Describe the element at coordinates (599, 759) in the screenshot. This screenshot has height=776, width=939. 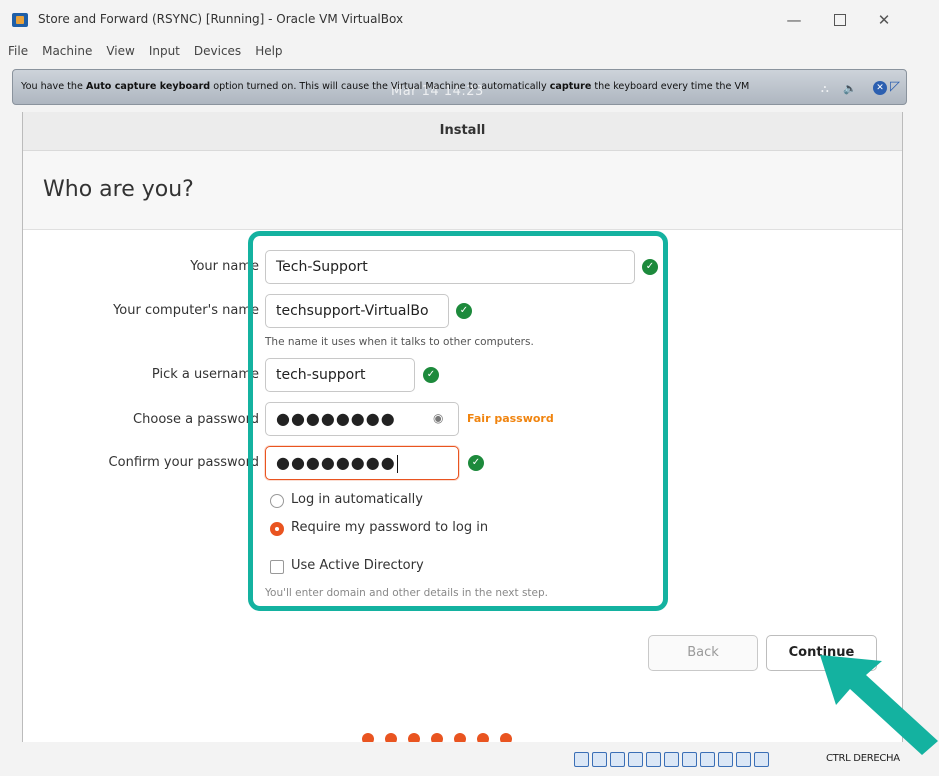
I see `optical-drive-icon` at that location.